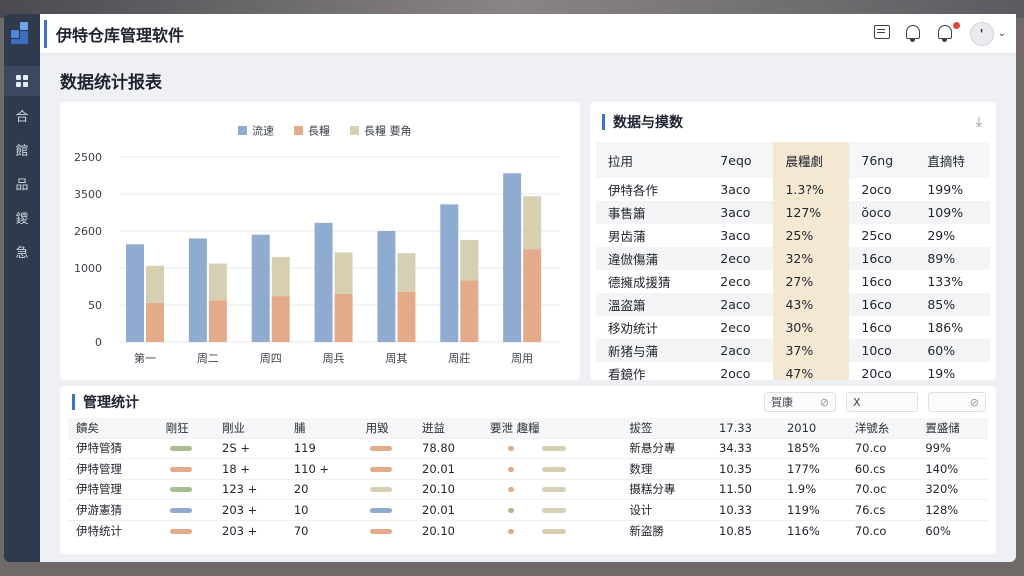 The height and width of the screenshot is (576, 1024). I want to click on table-cell: 伊游憲猜, so click(113, 509).